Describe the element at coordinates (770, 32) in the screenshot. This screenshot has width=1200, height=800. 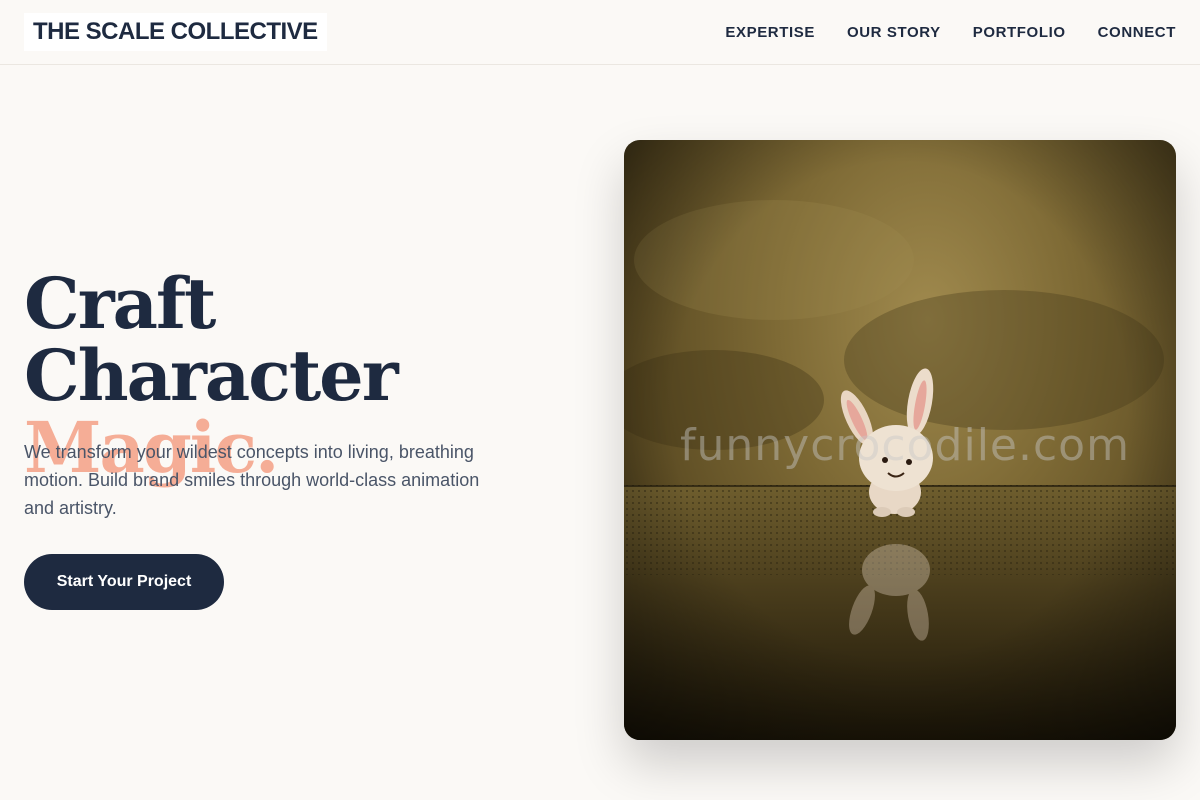
I see `nav-link-expertise: EXPERTISE` at that location.